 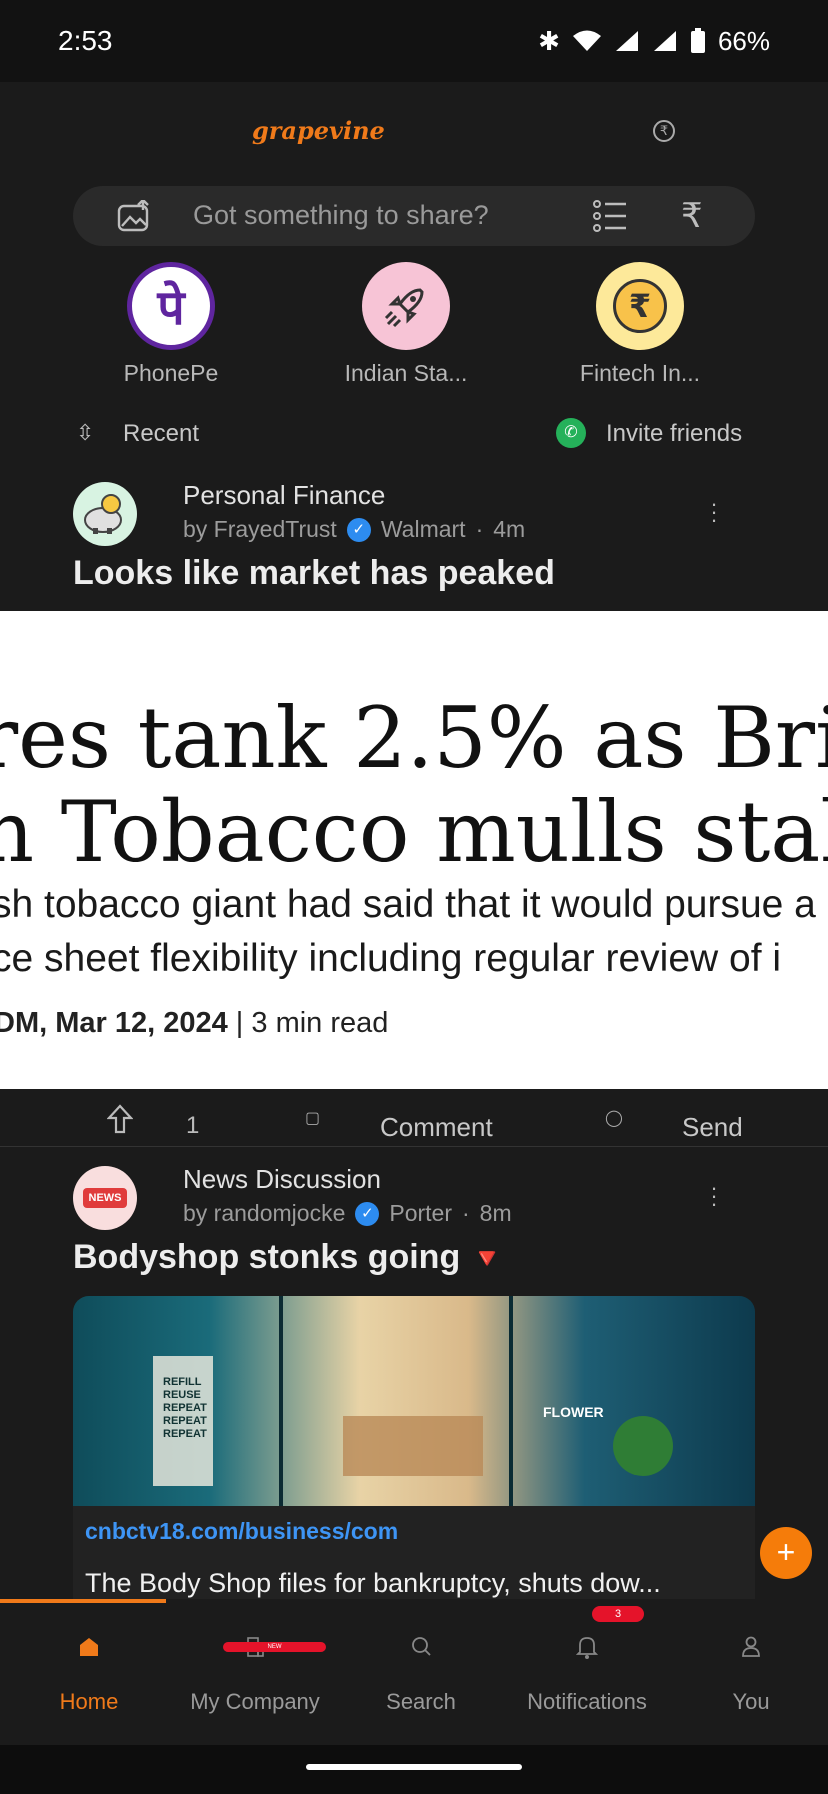 What do you see at coordinates (618, 1614) in the screenshot?
I see `notification-count-badge: 3` at bounding box center [618, 1614].